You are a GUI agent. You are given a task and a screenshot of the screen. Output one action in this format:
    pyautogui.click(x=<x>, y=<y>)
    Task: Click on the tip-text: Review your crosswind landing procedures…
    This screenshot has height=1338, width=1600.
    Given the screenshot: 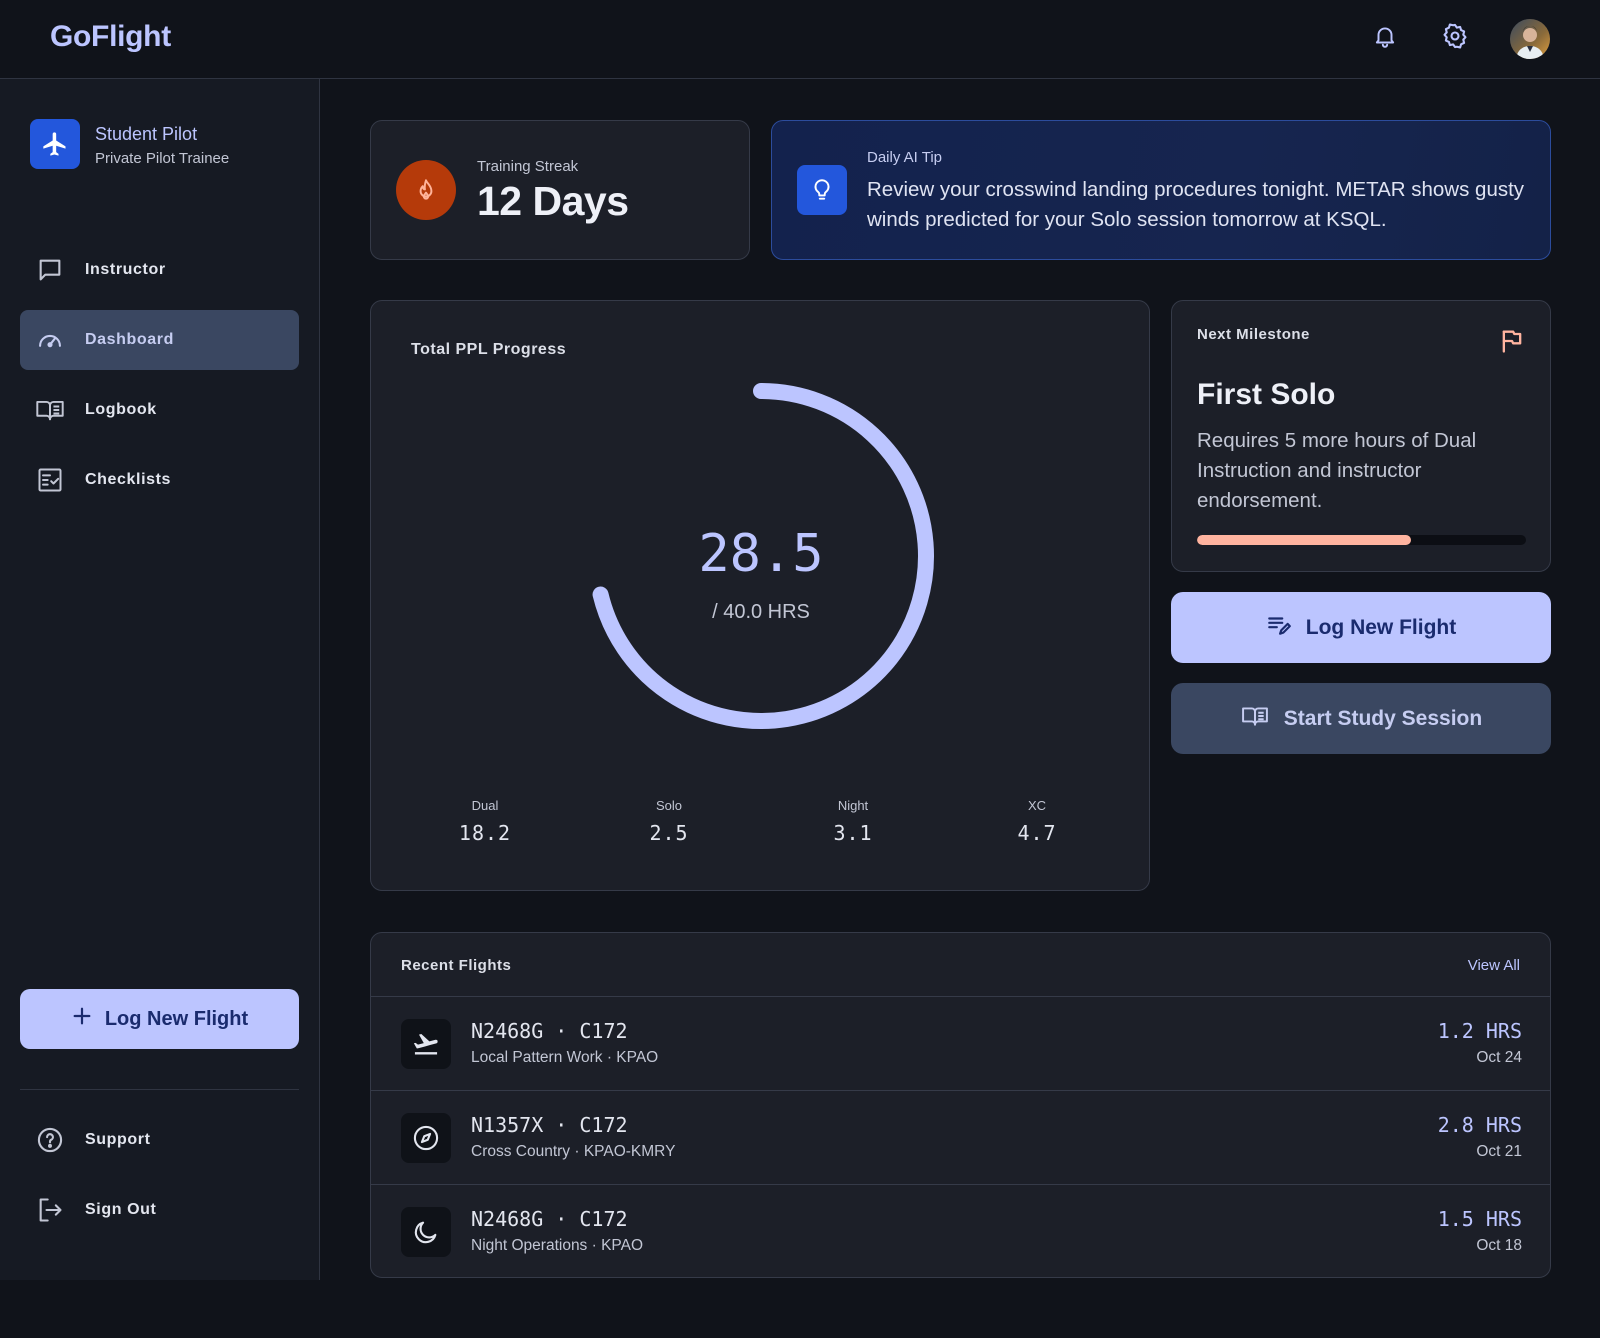 What is the action you would take?
    pyautogui.click(x=1196, y=204)
    